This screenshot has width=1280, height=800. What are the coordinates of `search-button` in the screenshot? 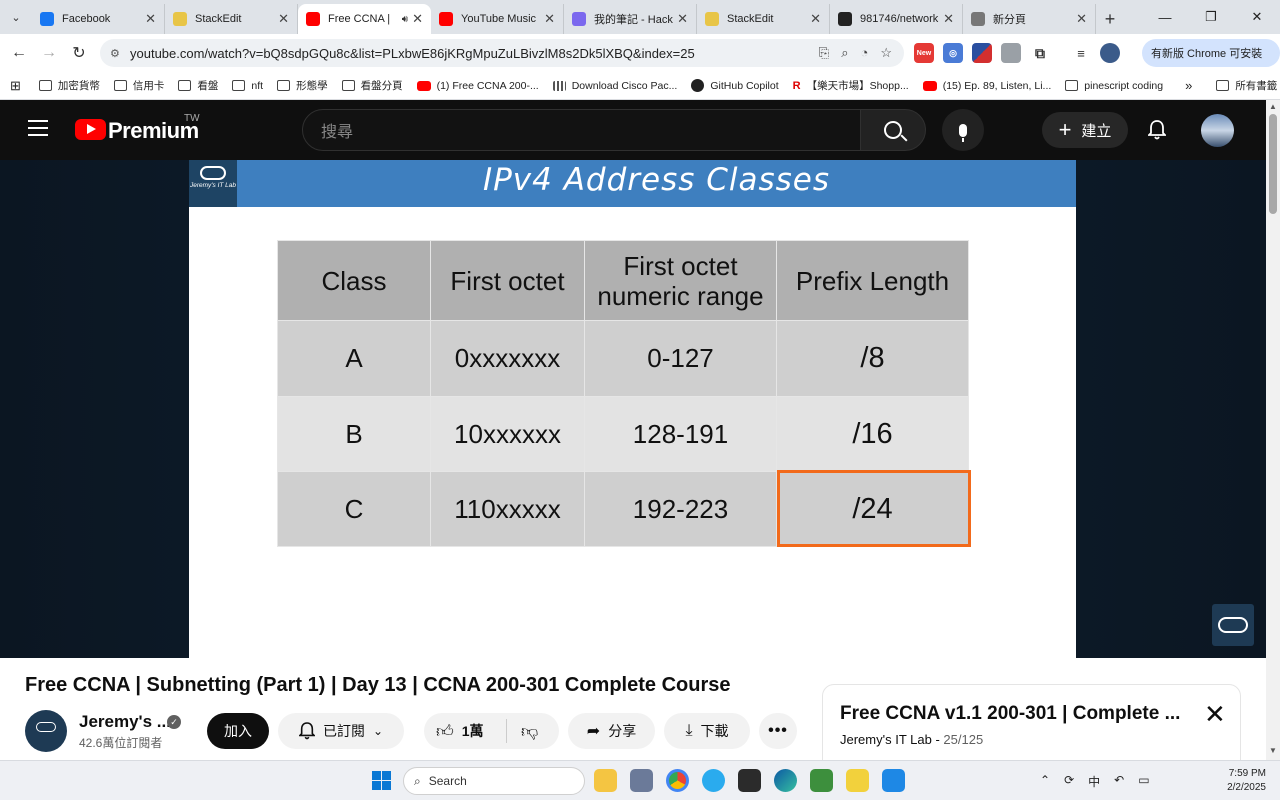 It's located at (893, 130).